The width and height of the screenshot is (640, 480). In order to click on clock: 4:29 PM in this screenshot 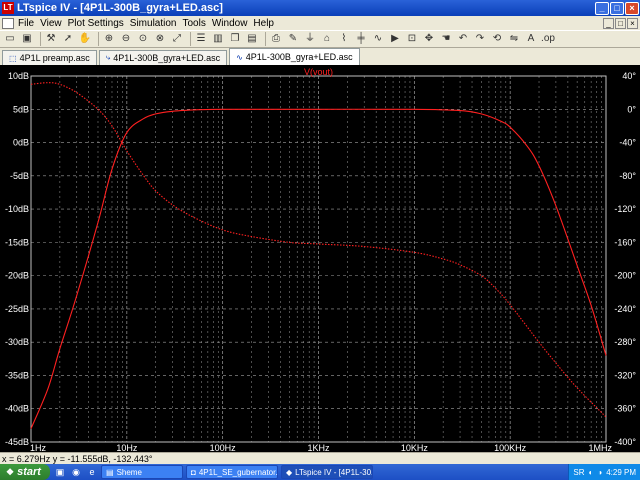, I will do `click(621, 472)`.